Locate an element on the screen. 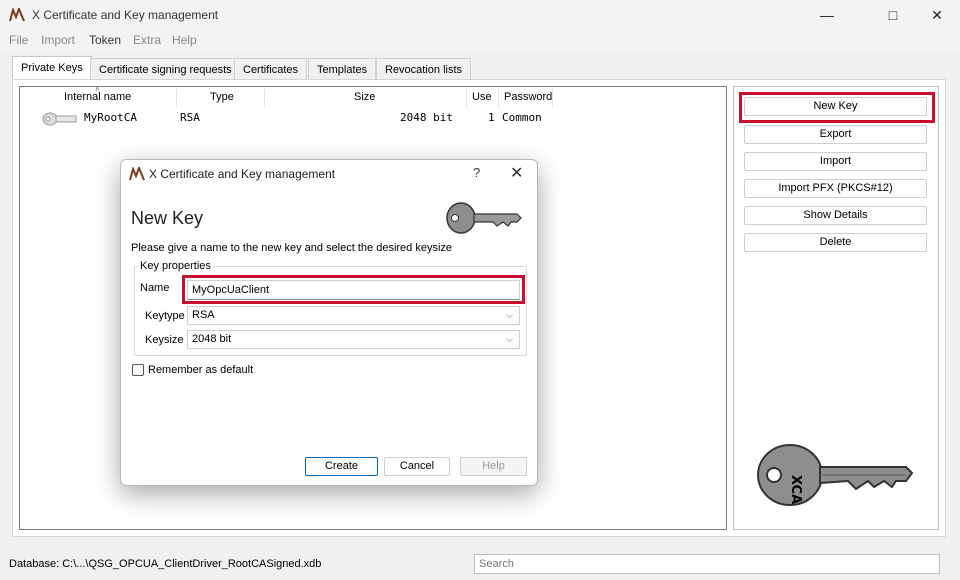 The image size is (960, 580). highlight-name-input is located at coordinates (353, 289).